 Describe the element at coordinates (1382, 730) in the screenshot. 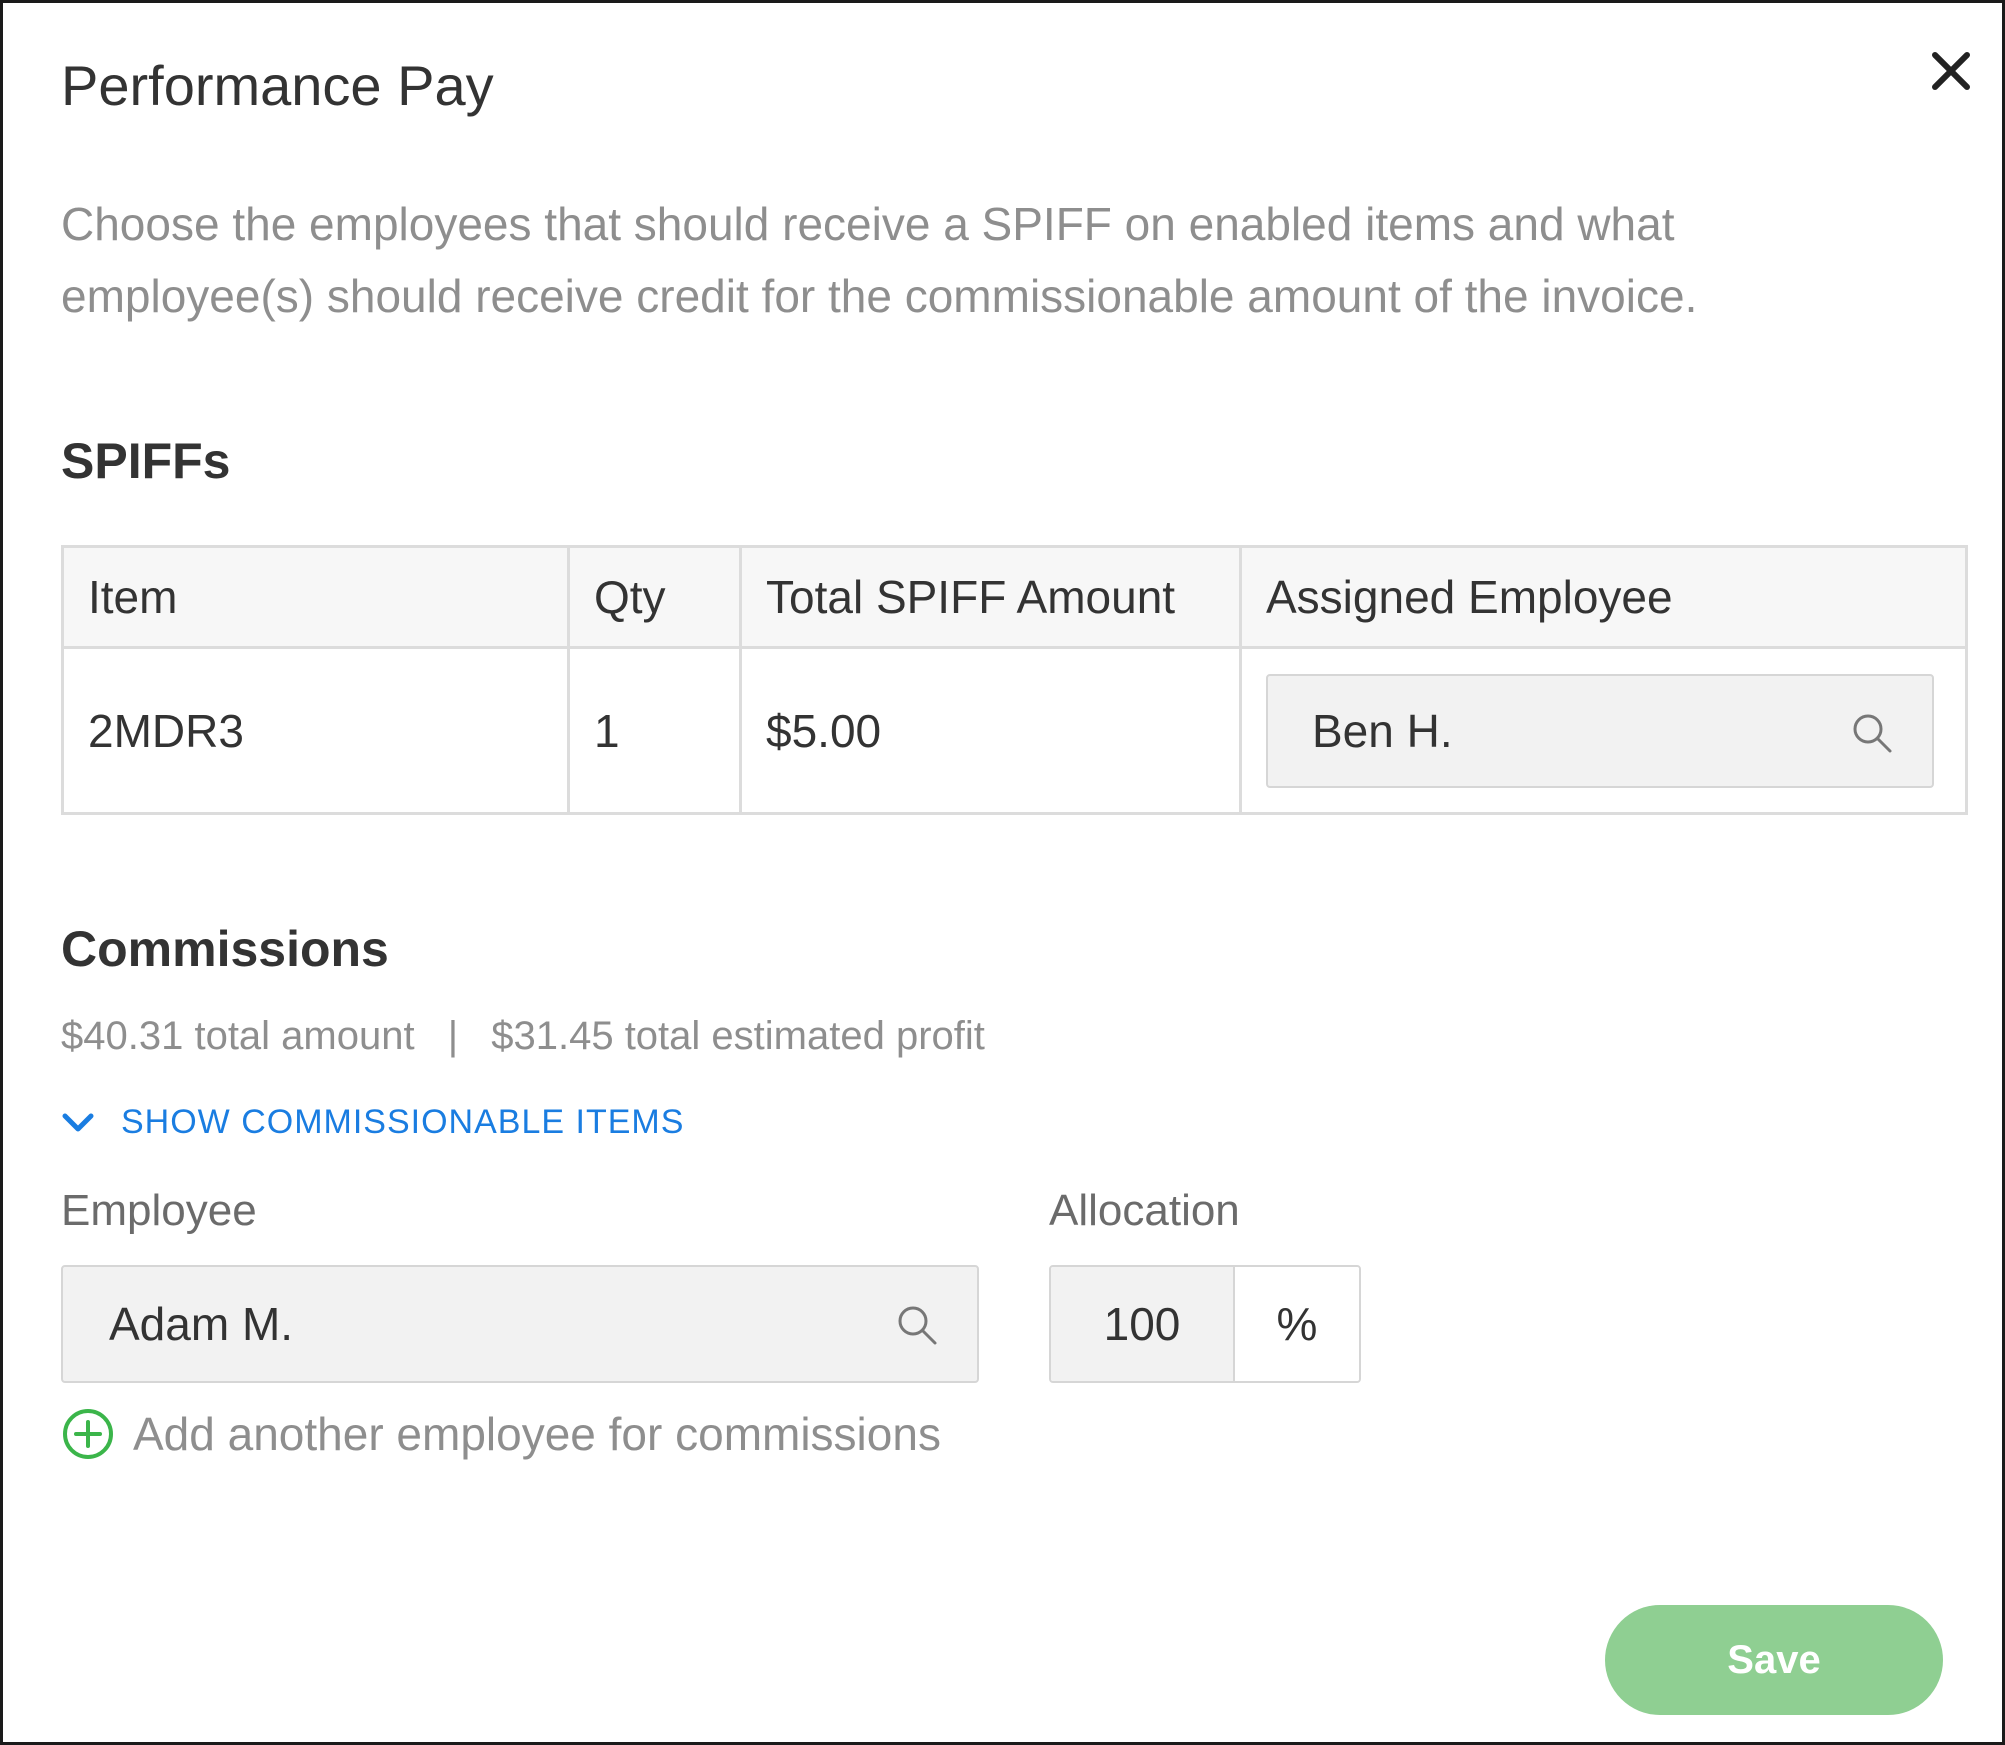

I see `assigned-employee-value: Ben H.` at that location.